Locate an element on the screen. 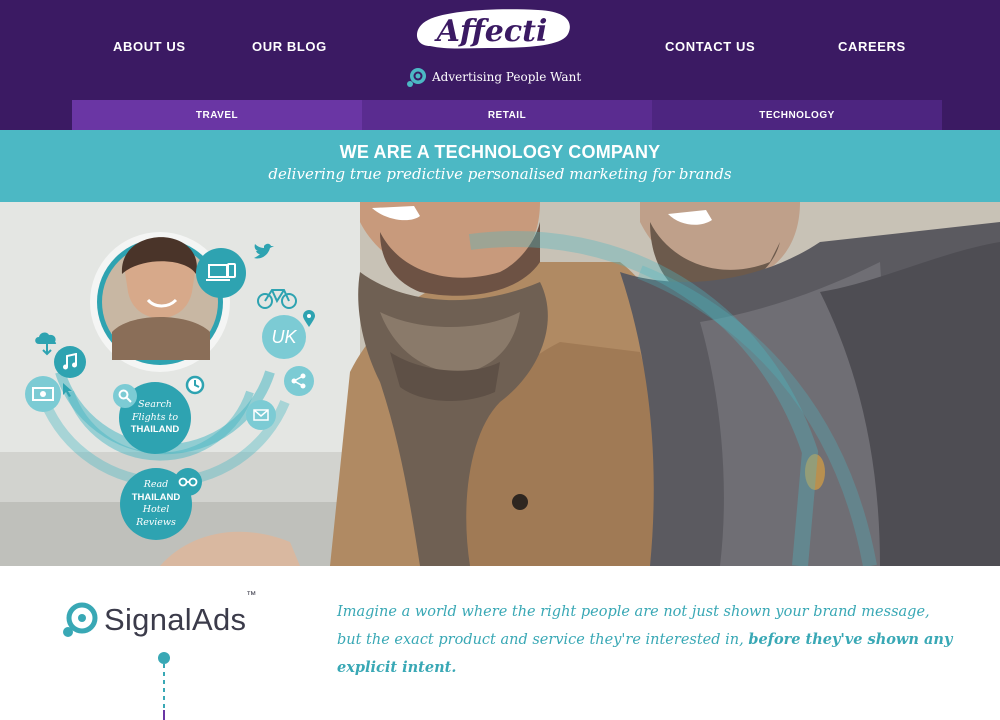 This screenshot has height=720, width=1000. search-bubble-line3: THAILAND is located at coordinates (155, 430).